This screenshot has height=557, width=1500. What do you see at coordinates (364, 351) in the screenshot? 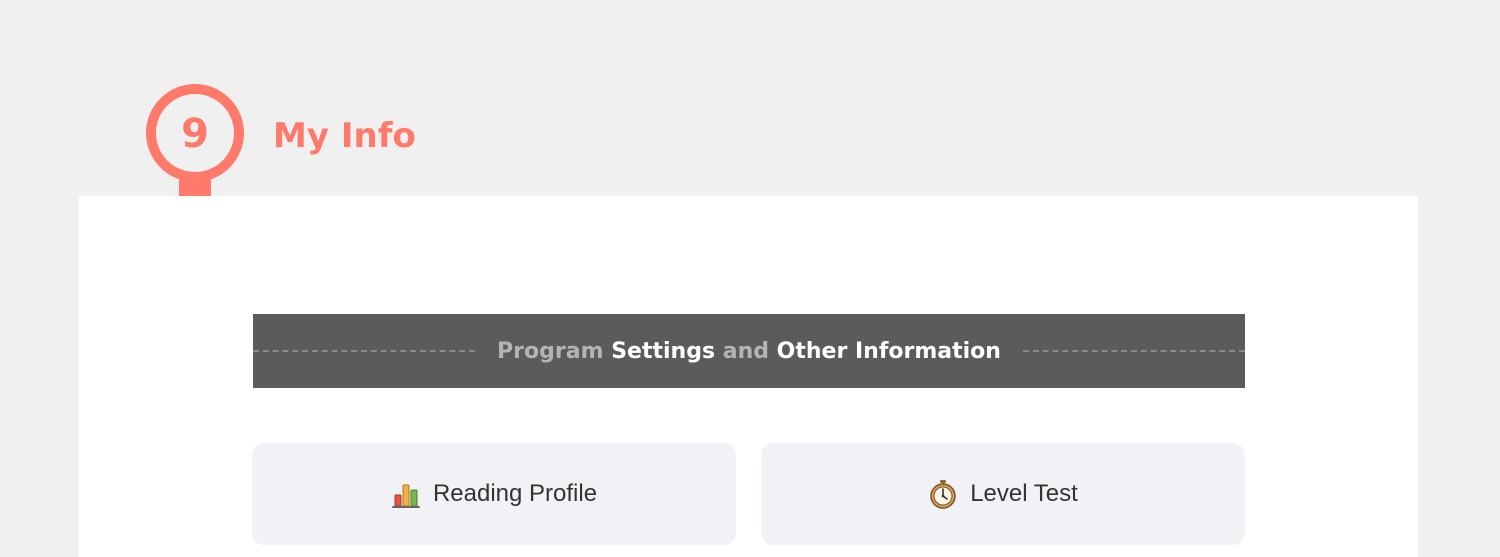
I see `banner-divider-left` at bounding box center [364, 351].